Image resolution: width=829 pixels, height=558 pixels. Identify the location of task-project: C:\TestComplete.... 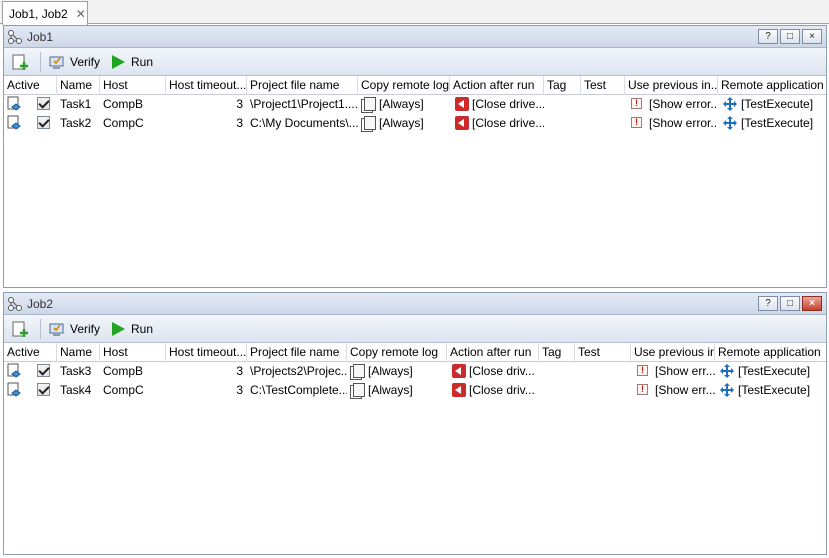
(298, 390).